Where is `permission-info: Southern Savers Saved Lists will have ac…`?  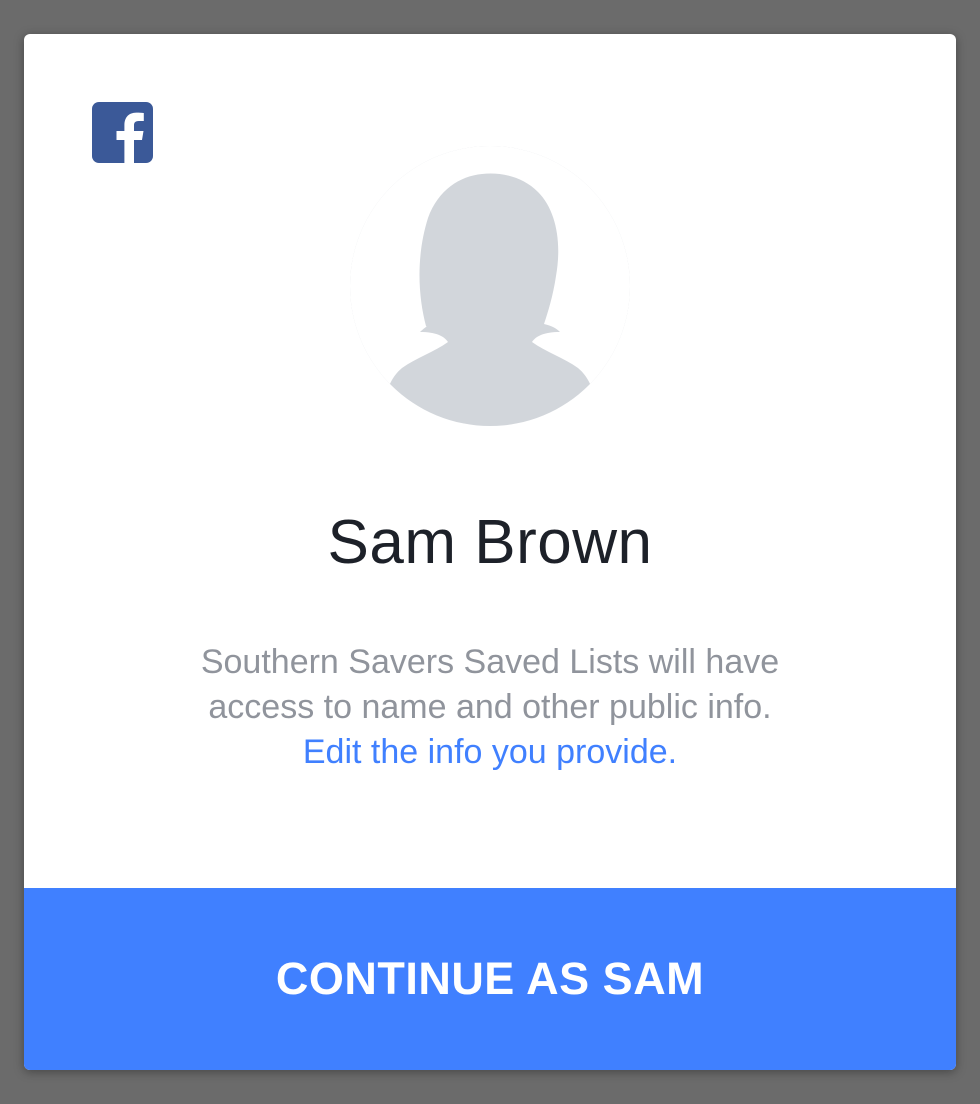
permission-info: Southern Savers Saved Lists will have ac… is located at coordinates (490, 707).